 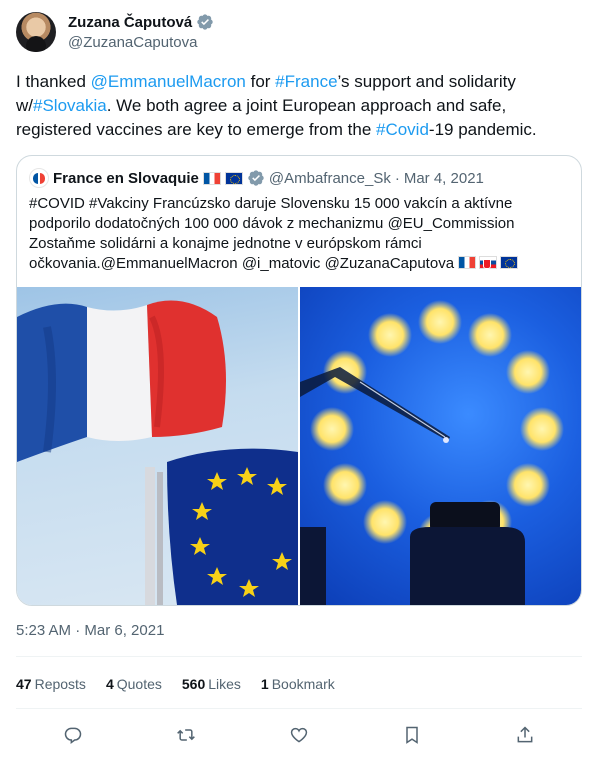 I want to click on reply-button, so click(x=73, y=735).